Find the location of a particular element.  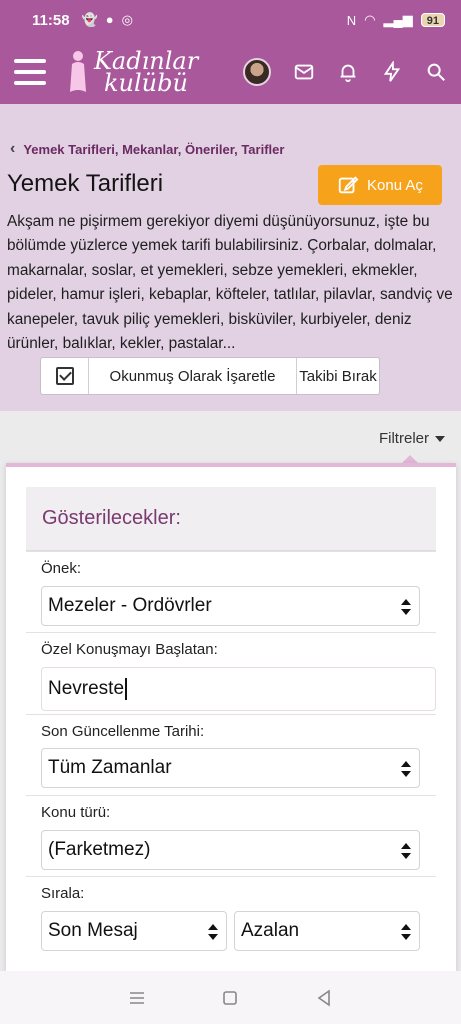

nfc-icon: N is located at coordinates (351, 20).